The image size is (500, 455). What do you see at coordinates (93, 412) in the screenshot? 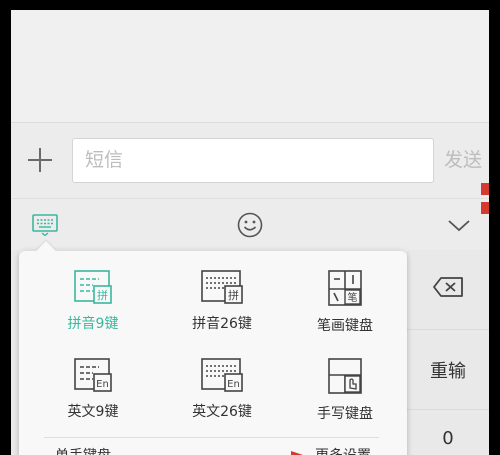
I see `option-label: 英文9键` at bounding box center [93, 412].